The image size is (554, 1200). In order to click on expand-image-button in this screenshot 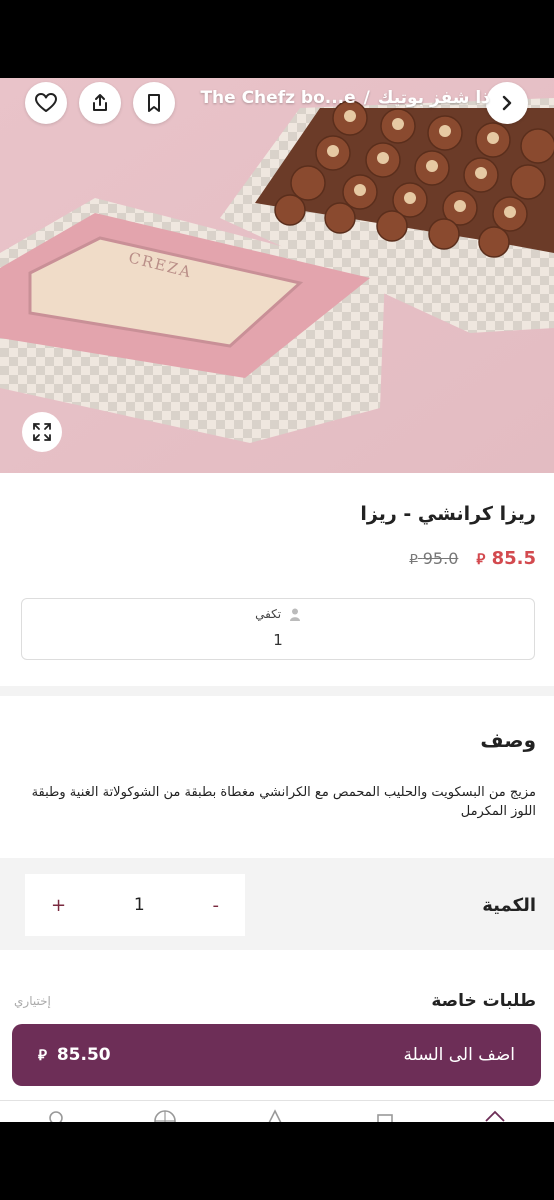, I will do `click(42, 432)`.